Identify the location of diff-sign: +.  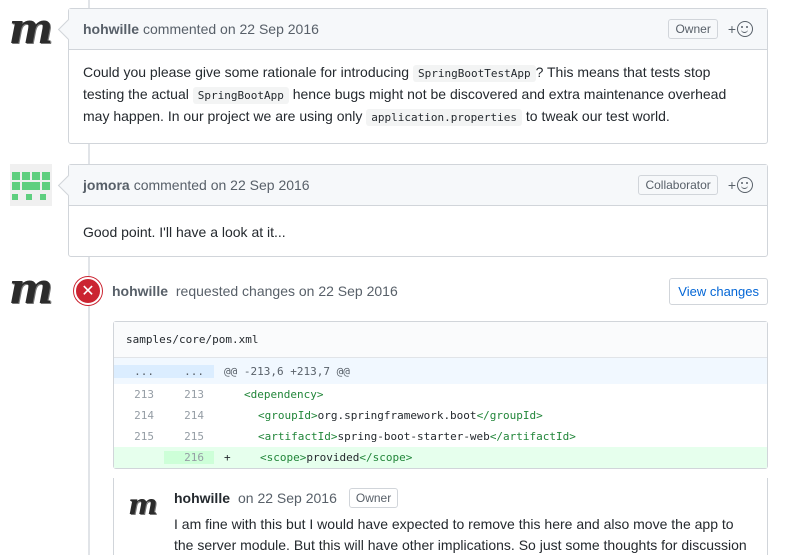
(227, 457).